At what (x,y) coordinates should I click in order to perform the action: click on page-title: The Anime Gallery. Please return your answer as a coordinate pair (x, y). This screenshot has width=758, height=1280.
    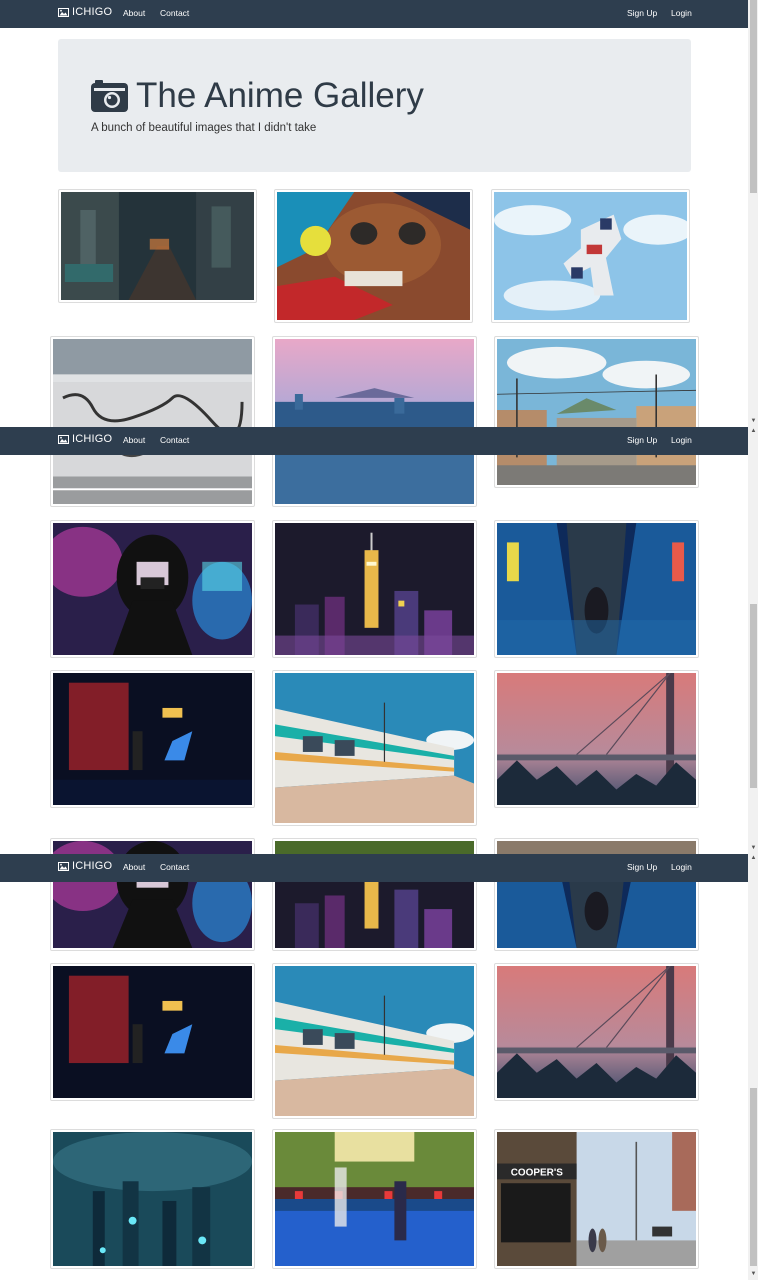
    Looking at the image, I should click on (257, 96).